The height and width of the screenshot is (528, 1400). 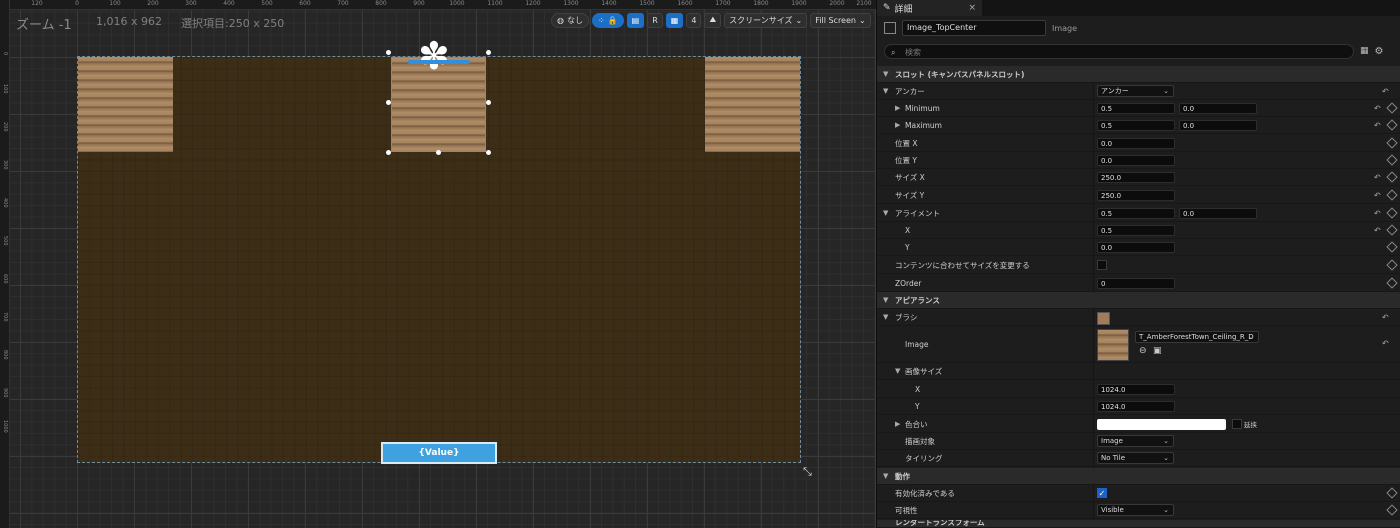 What do you see at coordinates (1138, 476) in the screenshot?
I see `section-behavior: ▼ 動作` at bounding box center [1138, 476].